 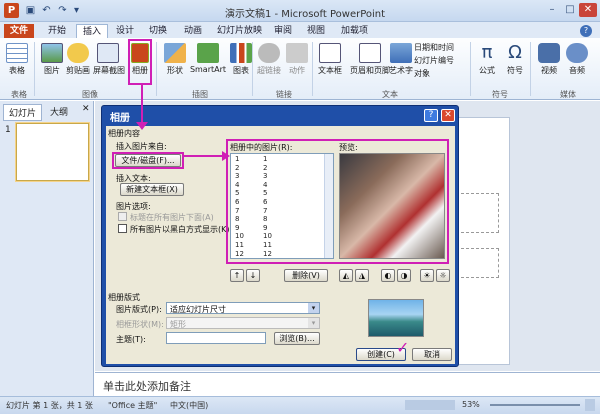 What do you see at coordinates (59, 111) in the screenshot?
I see `tab-outline: 大纲` at bounding box center [59, 111].